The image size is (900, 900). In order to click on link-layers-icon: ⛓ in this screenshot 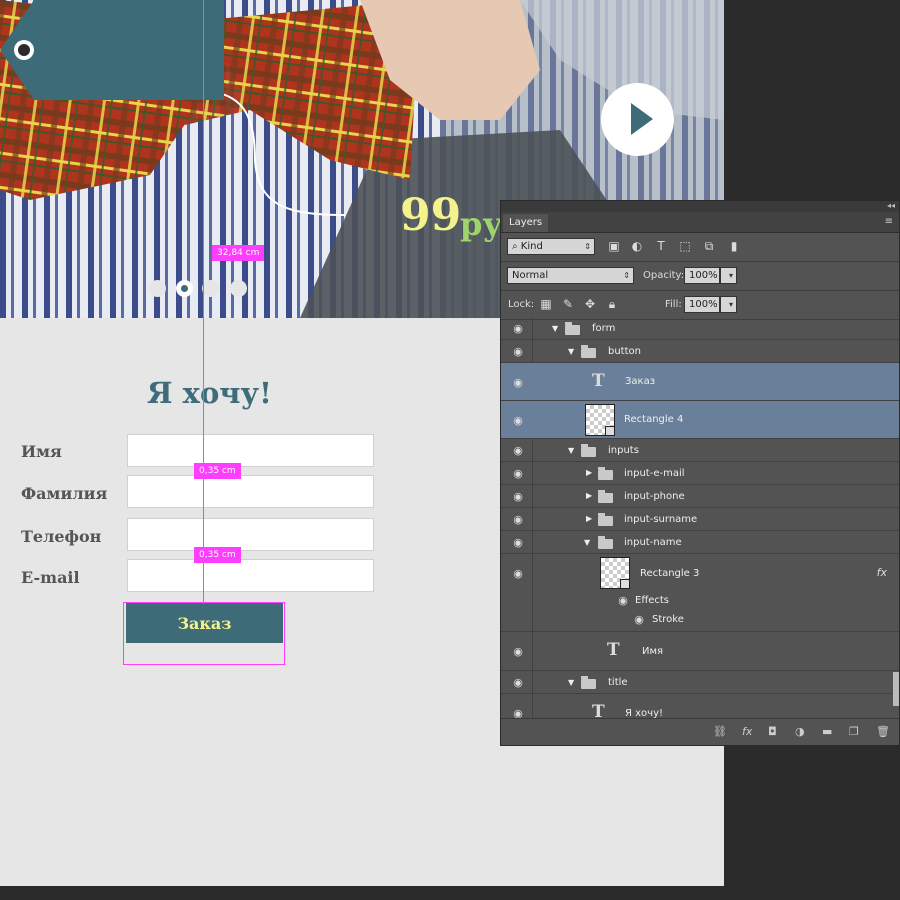, I will do `click(720, 731)`.